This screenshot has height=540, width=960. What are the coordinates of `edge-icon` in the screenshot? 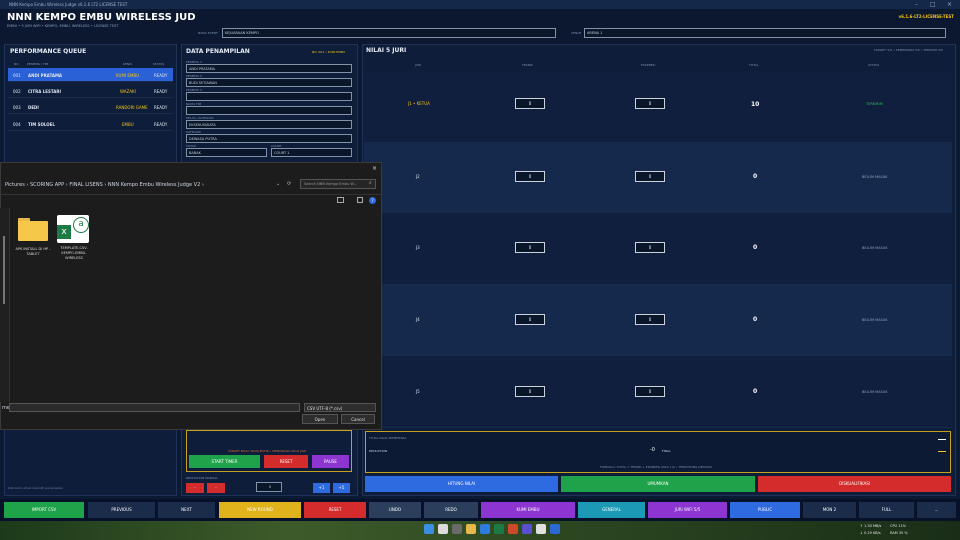 It's located at (485, 529).